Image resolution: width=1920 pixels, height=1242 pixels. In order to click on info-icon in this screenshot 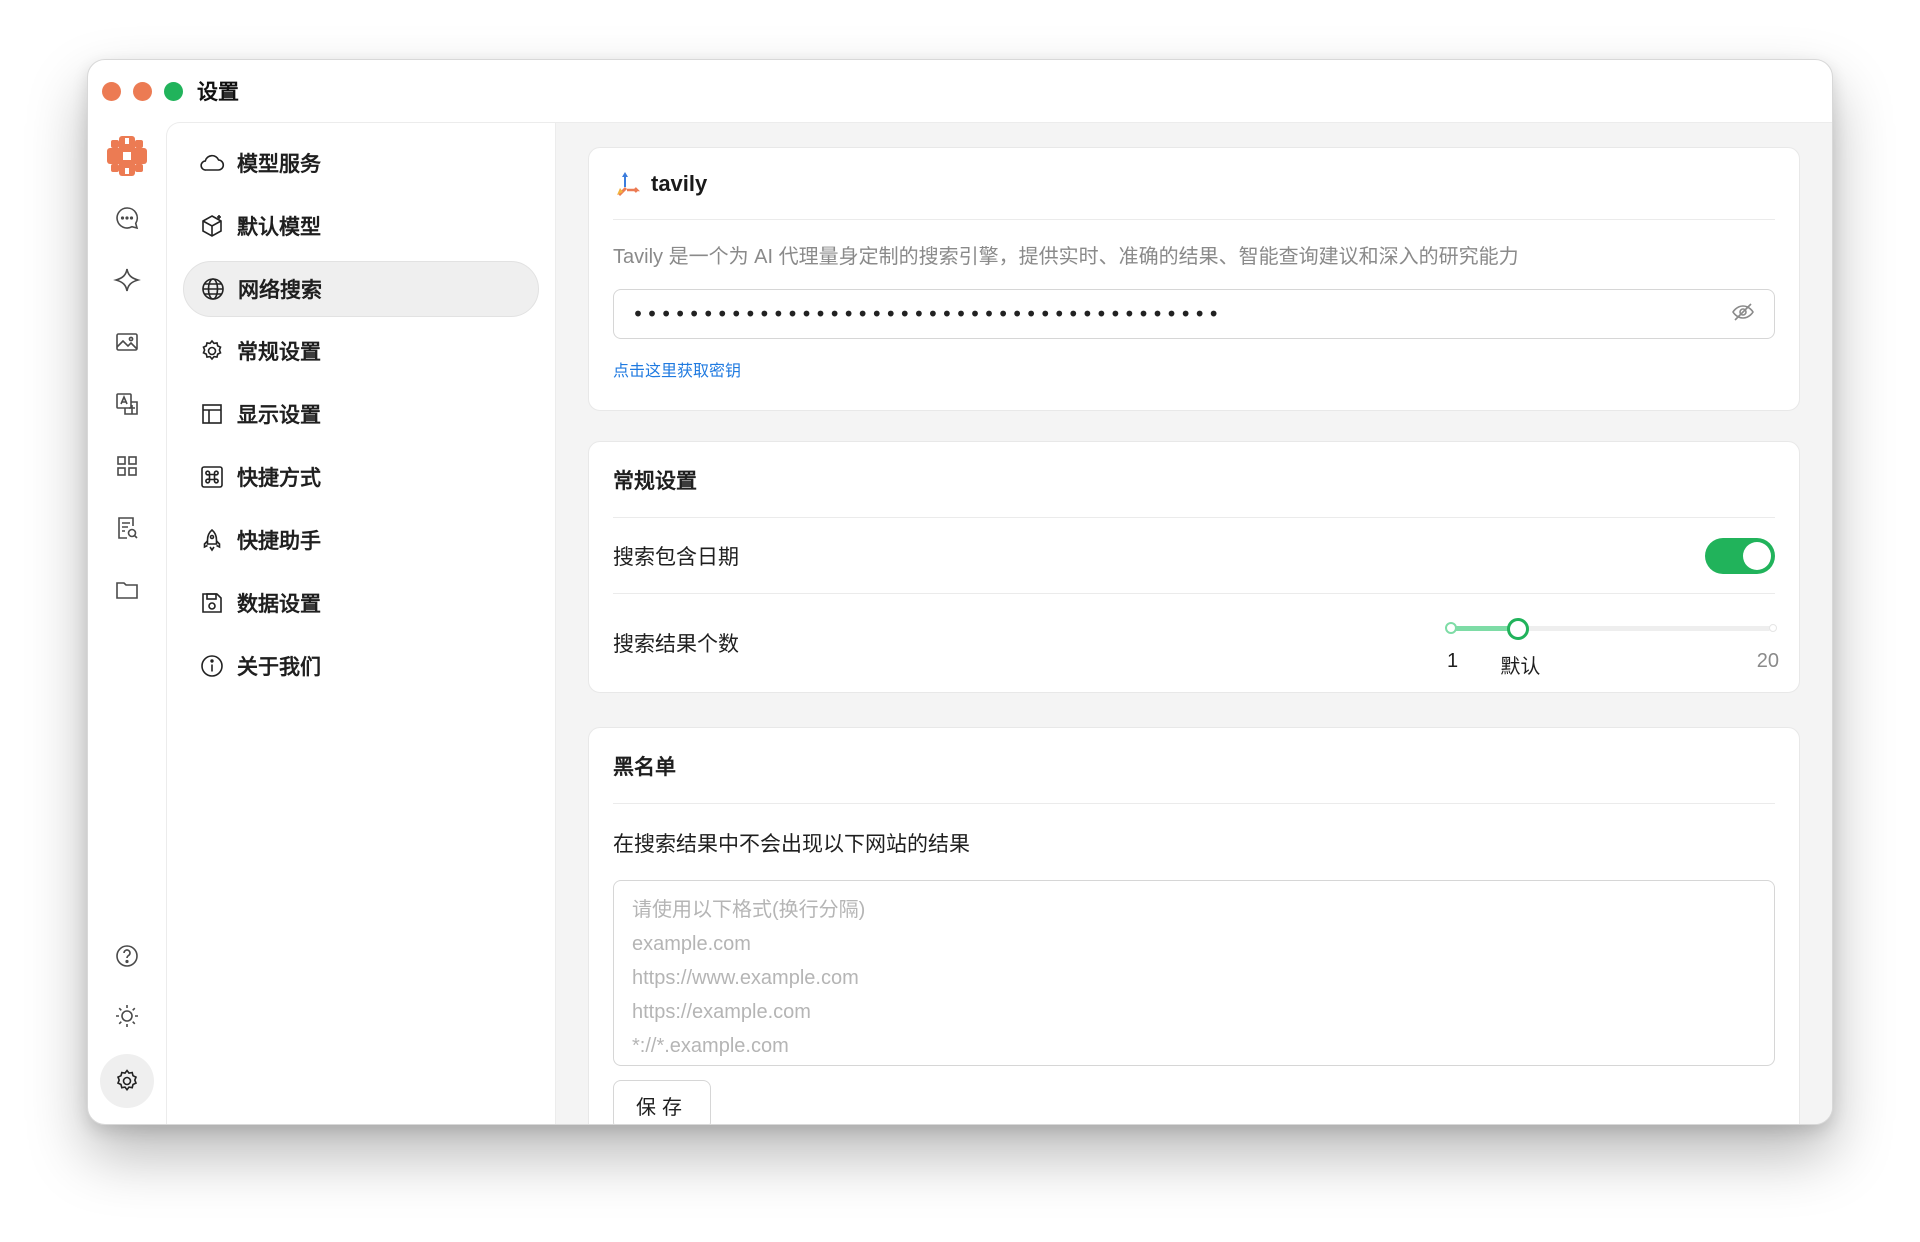, I will do `click(212, 666)`.